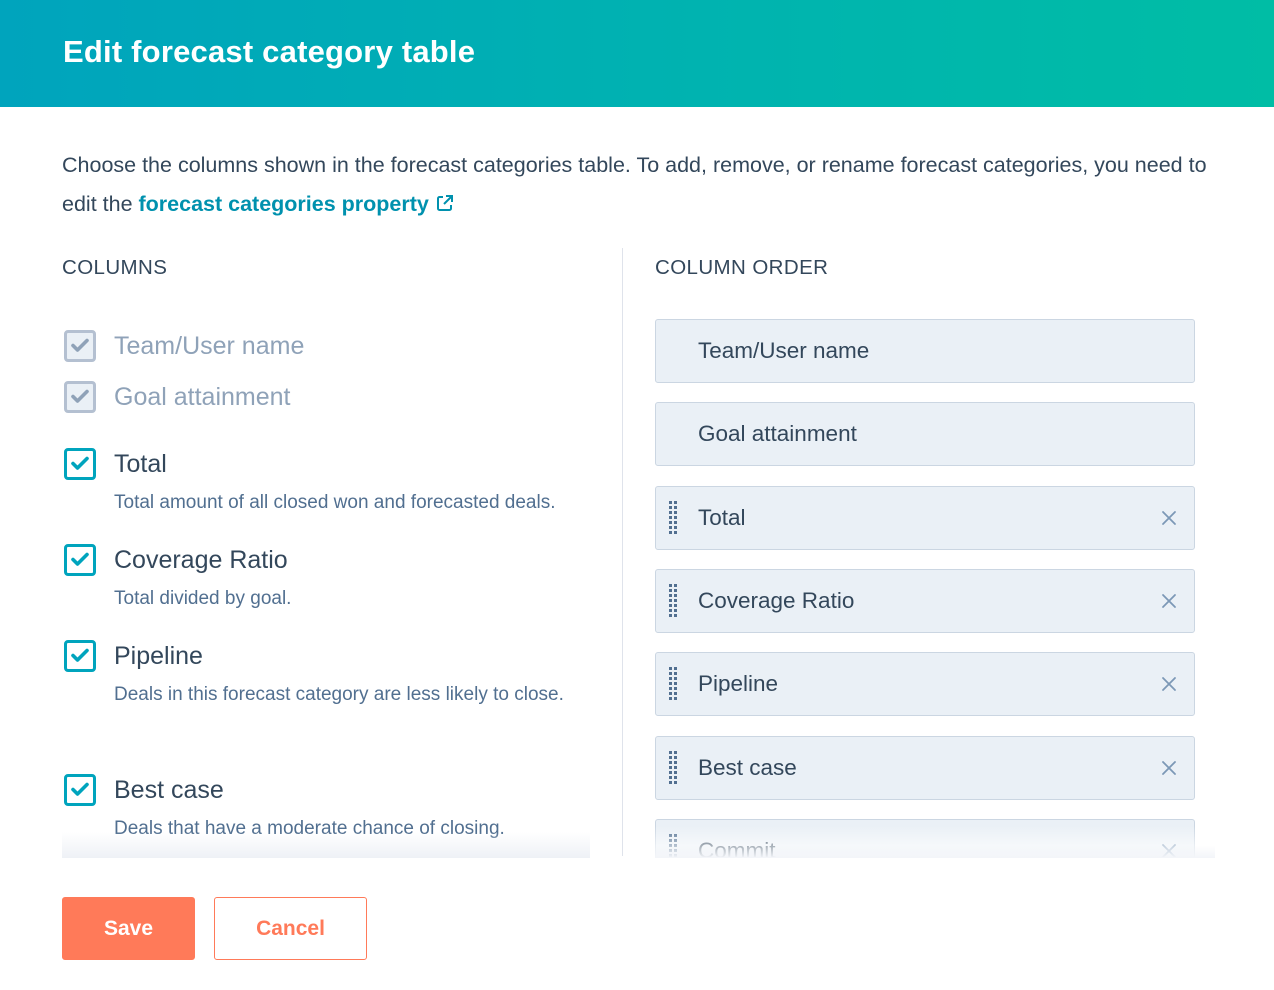  Describe the element at coordinates (925, 351) in the screenshot. I see `column-order-item: Team/User name` at that location.